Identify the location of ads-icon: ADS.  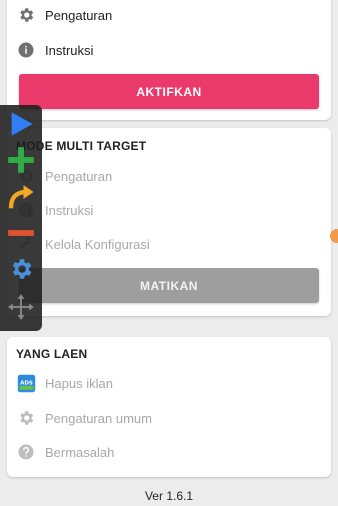
(26, 383).